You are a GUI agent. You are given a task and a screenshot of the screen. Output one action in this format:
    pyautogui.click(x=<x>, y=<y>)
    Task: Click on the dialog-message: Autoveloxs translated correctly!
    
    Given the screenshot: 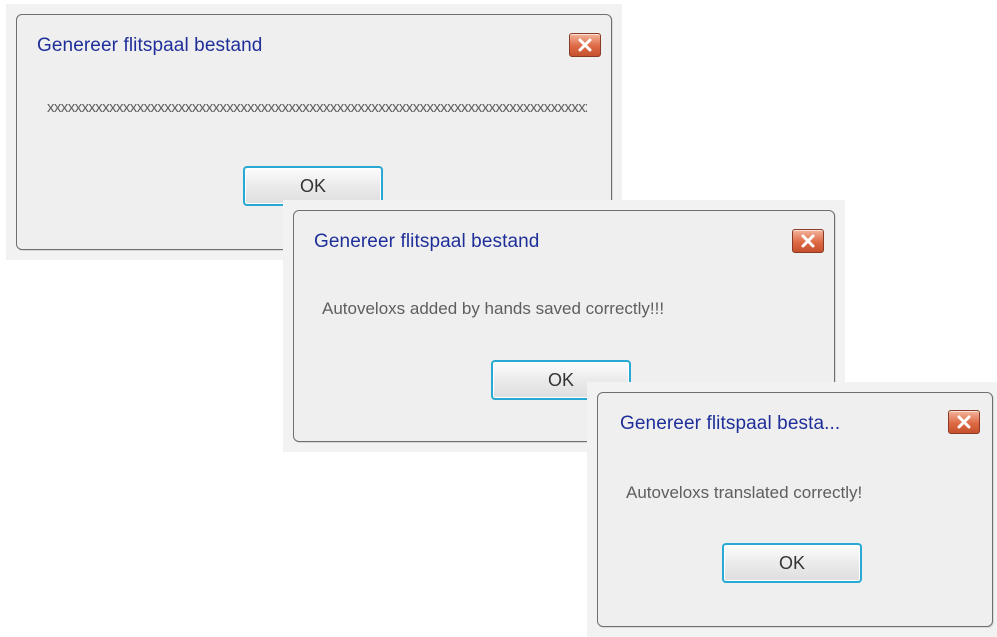 What is the action you would take?
    pyautogui.click(x=744, y=492)
    